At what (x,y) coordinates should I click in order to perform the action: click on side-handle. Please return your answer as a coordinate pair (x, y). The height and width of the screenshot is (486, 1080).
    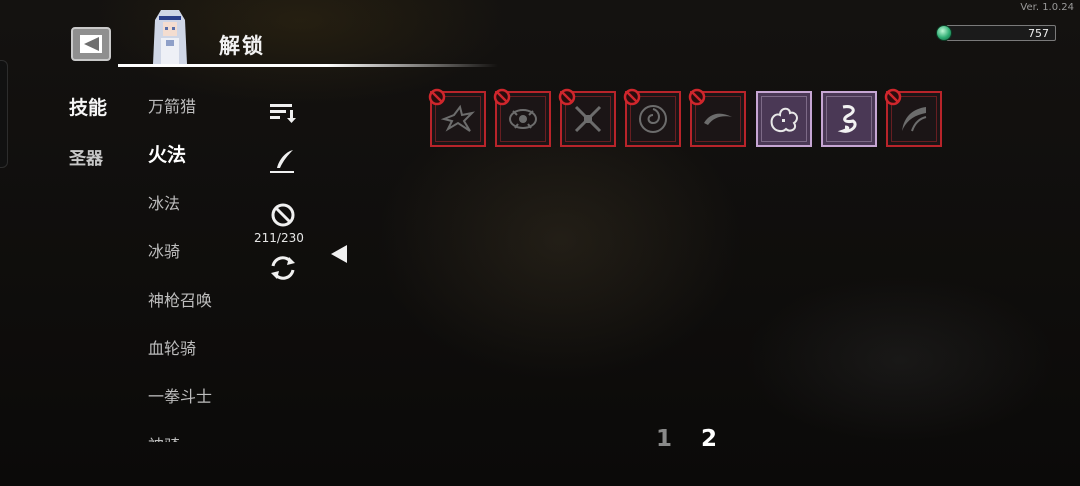
    Looking at the image, I should click on (4, 114).